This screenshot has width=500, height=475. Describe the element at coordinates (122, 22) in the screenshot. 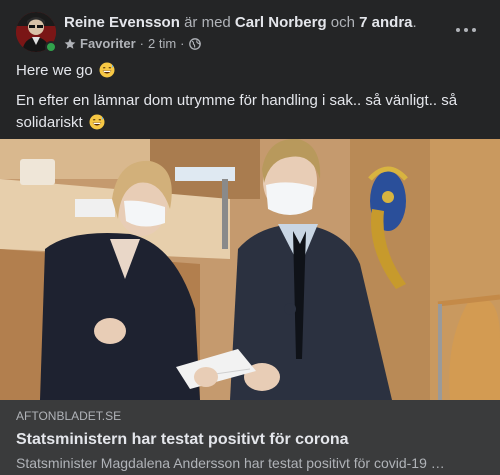

I see `author-name: Reine Evensson` at that location.